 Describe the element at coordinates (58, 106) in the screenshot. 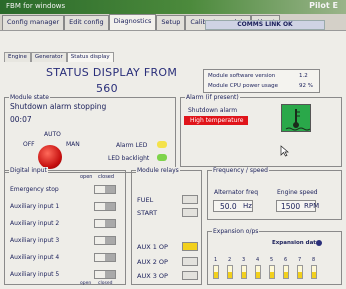

I see `module-state-text: Shutdown alarm stopping` at that location.